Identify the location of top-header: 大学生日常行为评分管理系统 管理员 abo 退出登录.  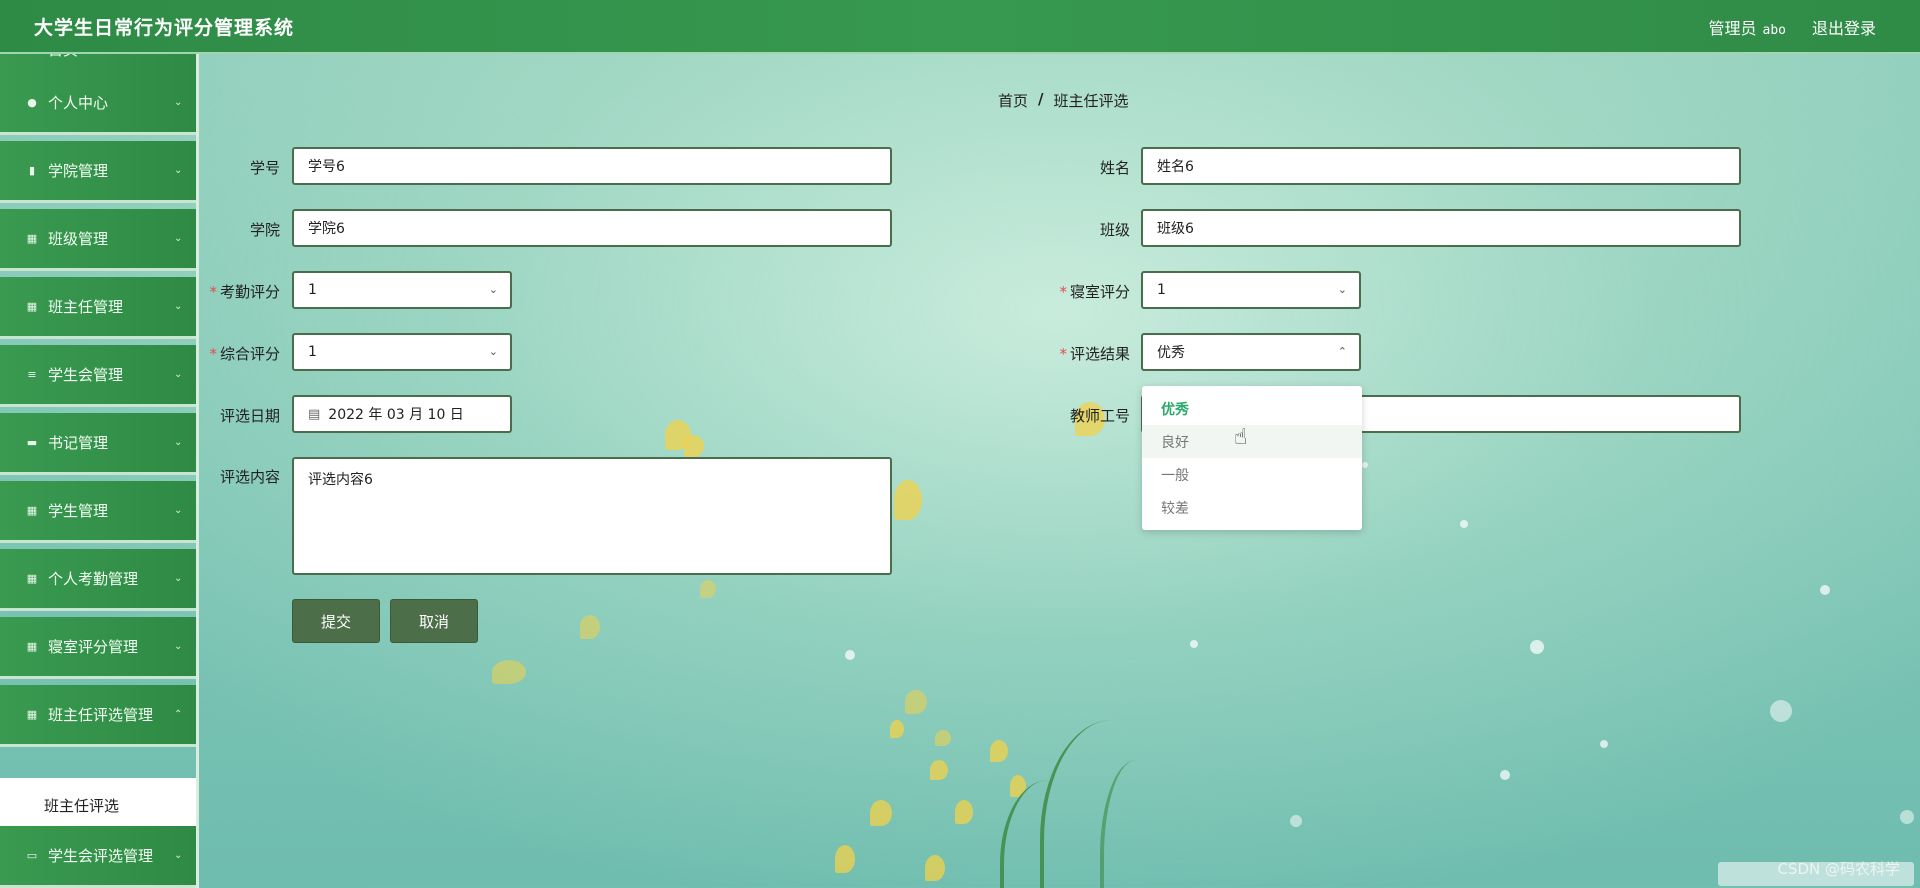
(960, 27).